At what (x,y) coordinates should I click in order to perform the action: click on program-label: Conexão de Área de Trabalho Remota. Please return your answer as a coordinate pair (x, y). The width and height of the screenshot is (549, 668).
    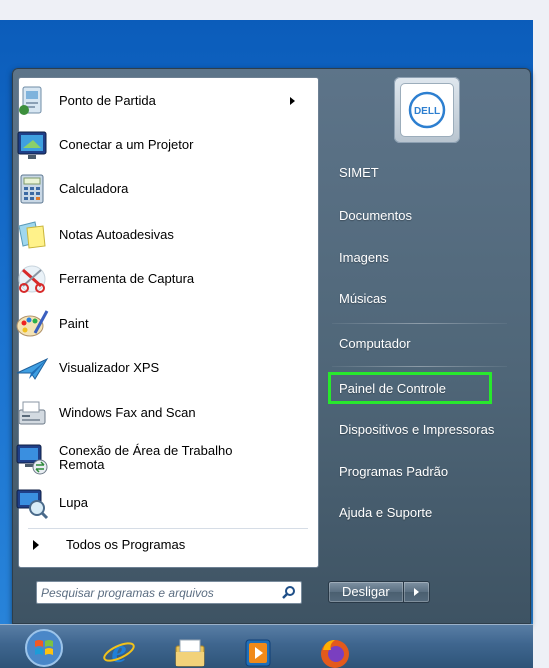
    Looking at the image, I should click on (145, 458).